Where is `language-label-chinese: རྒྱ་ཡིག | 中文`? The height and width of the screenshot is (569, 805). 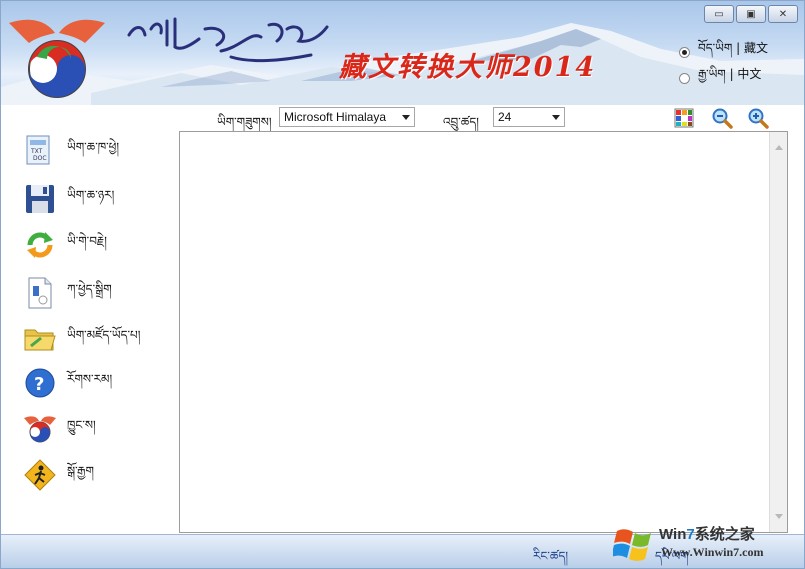 language-label-chinese: རྒྱ་ཡིག | 中文 is located at coordinates (730, 74).